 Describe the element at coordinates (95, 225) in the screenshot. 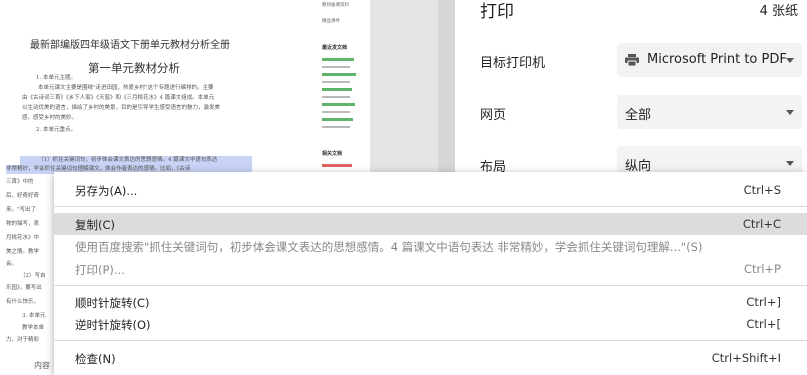

I see `menu-item-label: 复制(C)` at that location.